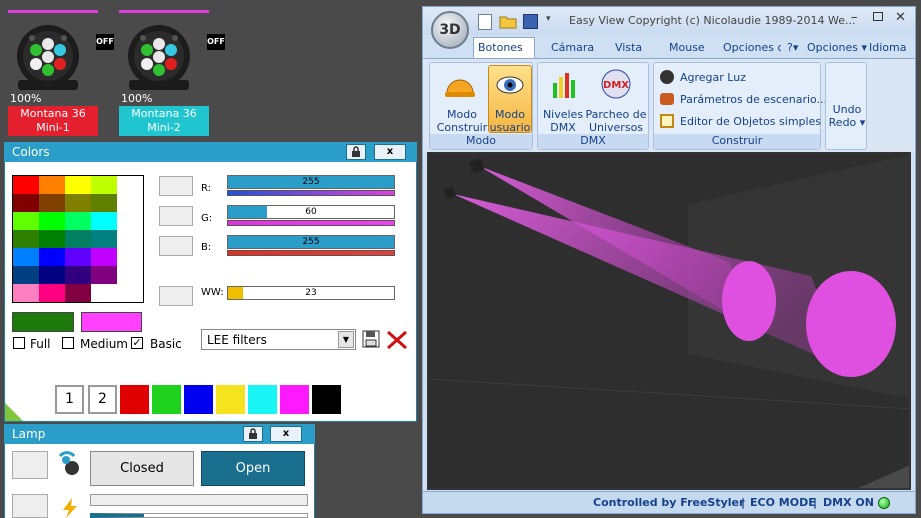  I want to click on redo-button: Redo ▾, so click(847, 122).